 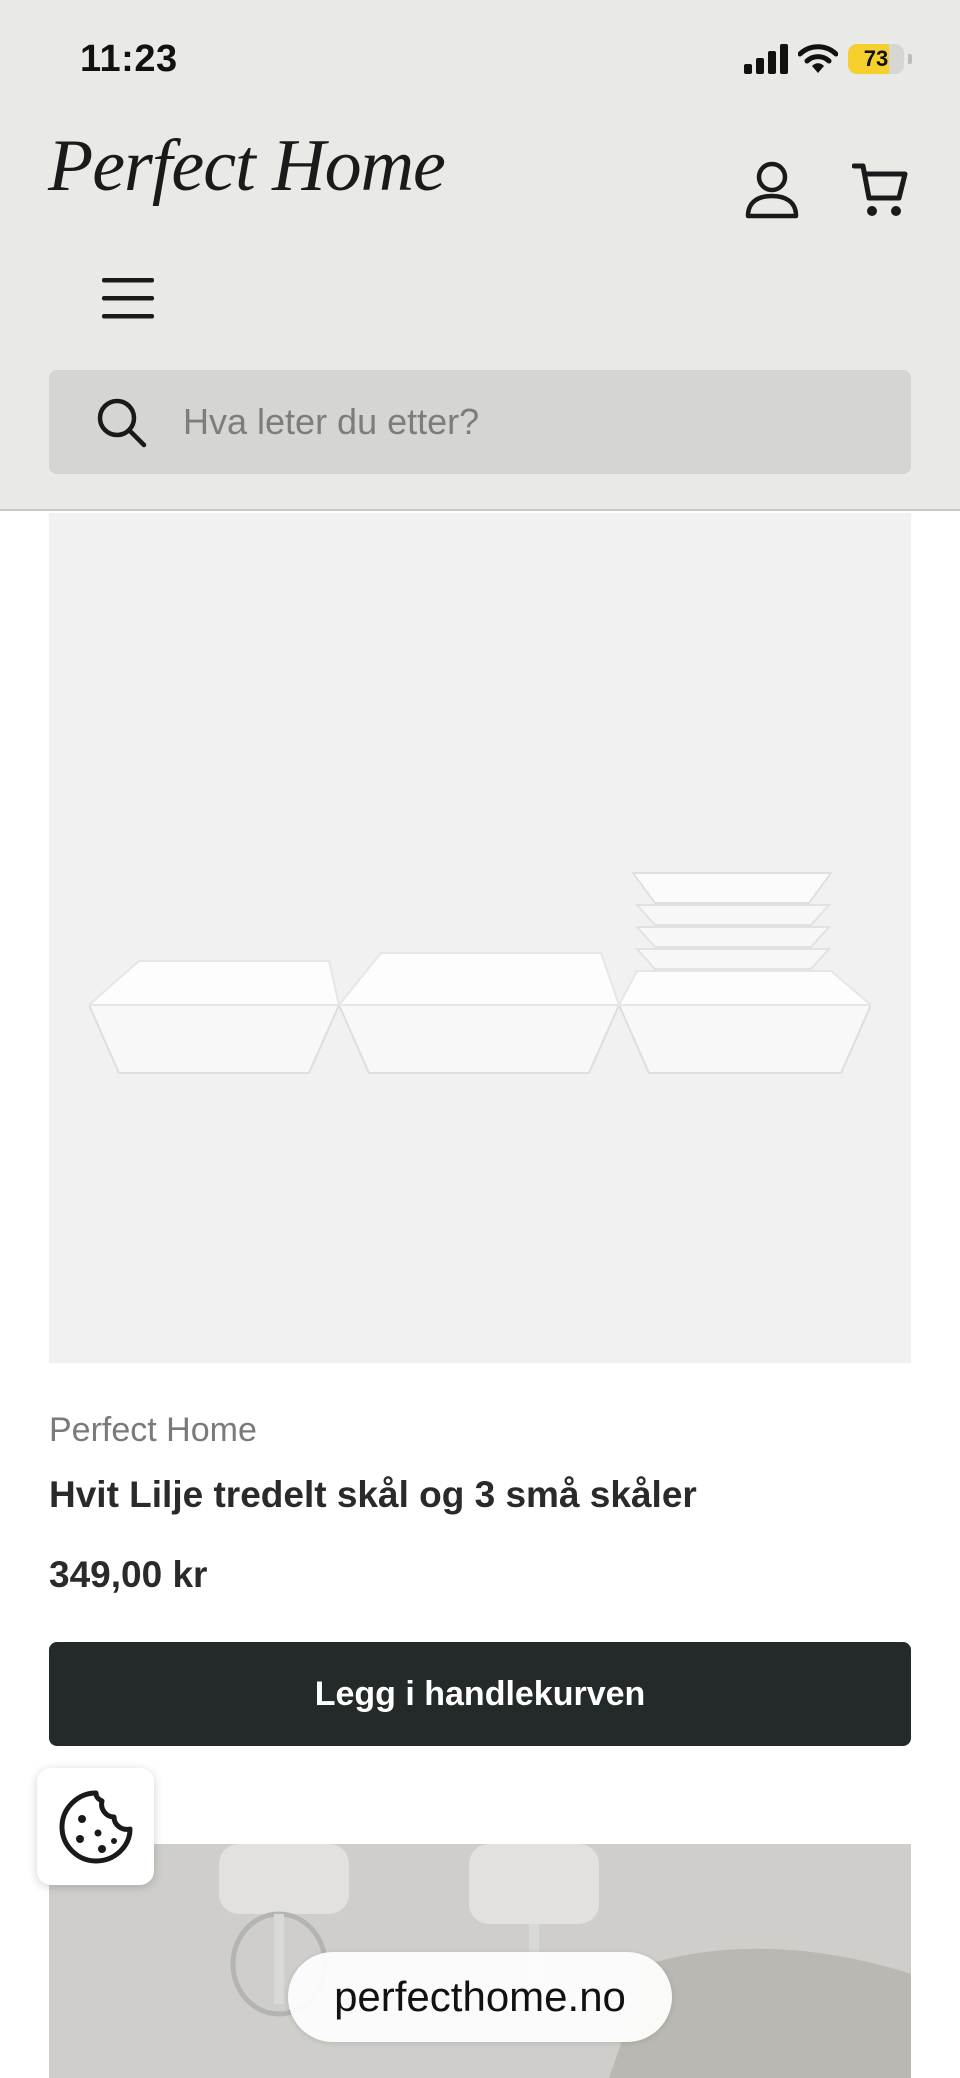 I want to click on account-icon, so click(x=772, y=190).